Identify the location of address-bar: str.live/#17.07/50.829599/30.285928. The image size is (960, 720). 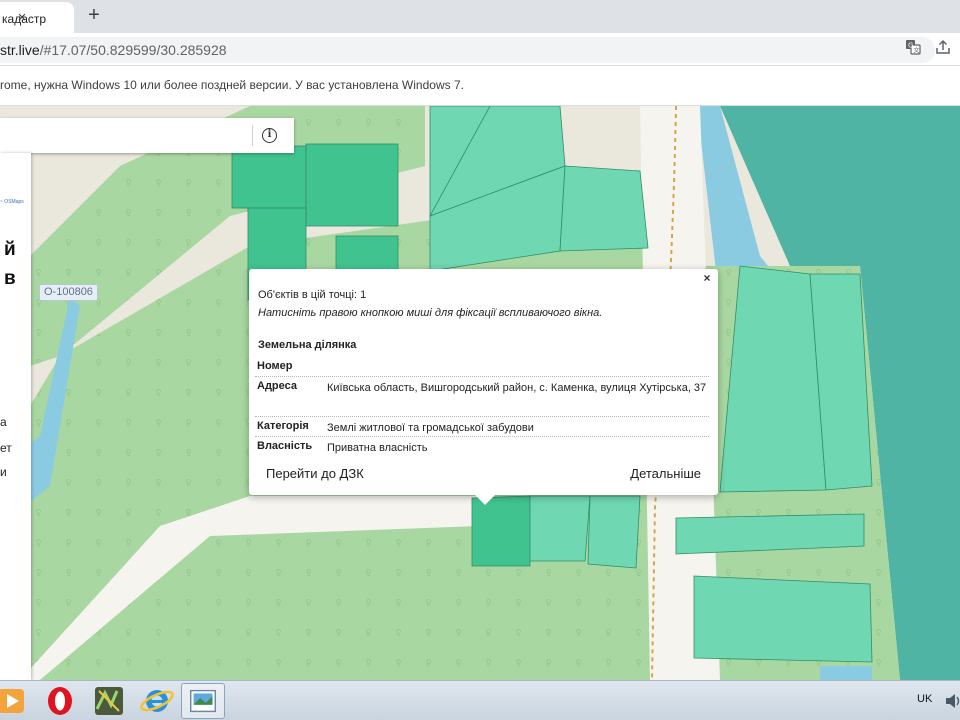
(467, 50).